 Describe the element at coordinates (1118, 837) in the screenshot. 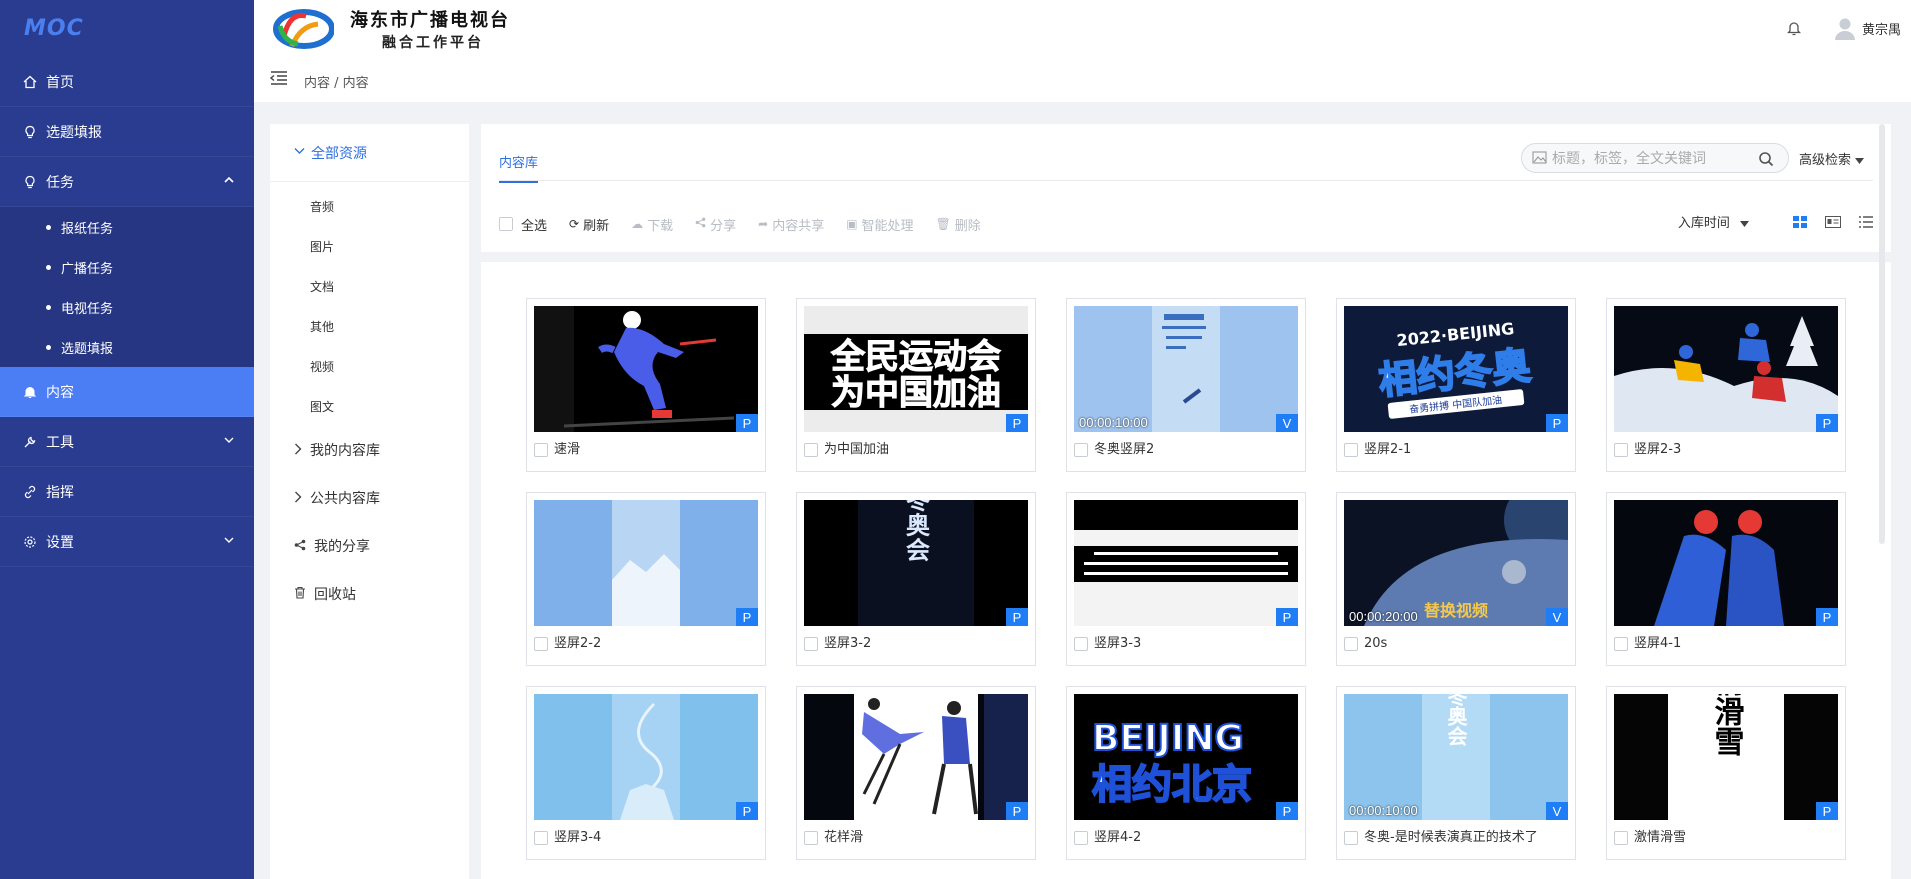

I see `media-title: 竖屏4-2` at that location.